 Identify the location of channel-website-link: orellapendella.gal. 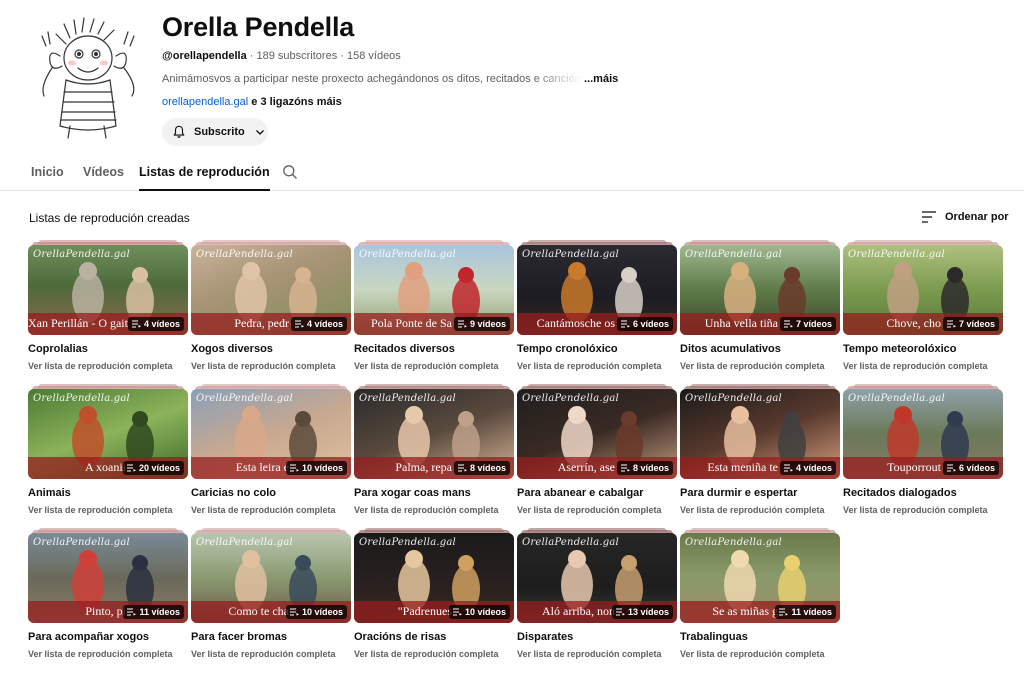
(205, 102).